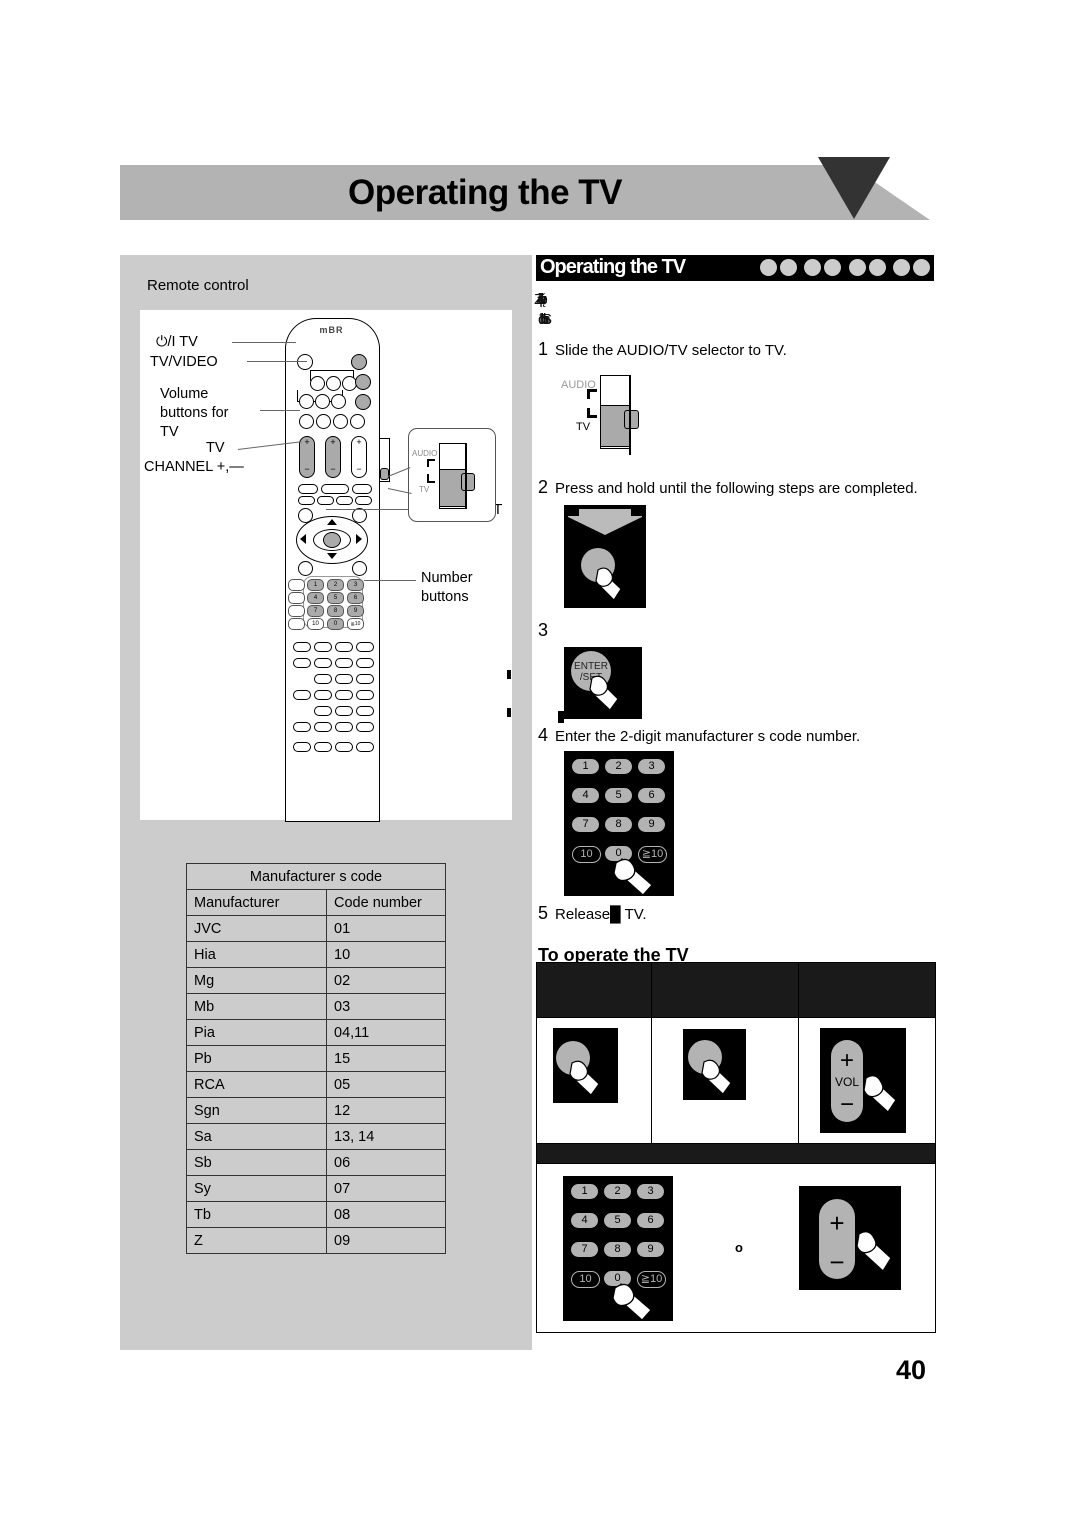  I want to click on table-title-row: Manufacturer s code, so click(316, 876).